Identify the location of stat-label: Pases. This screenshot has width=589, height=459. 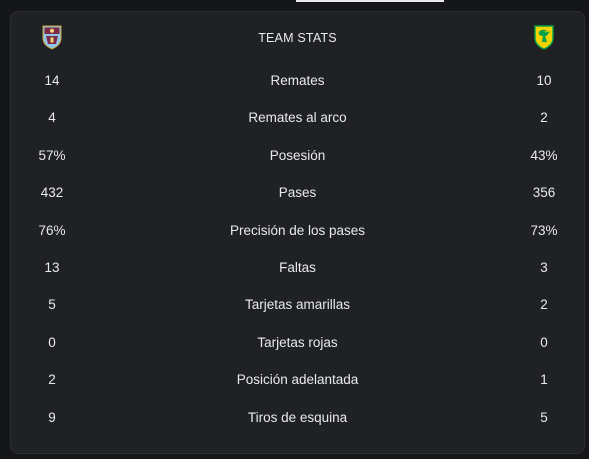
(297, 193).